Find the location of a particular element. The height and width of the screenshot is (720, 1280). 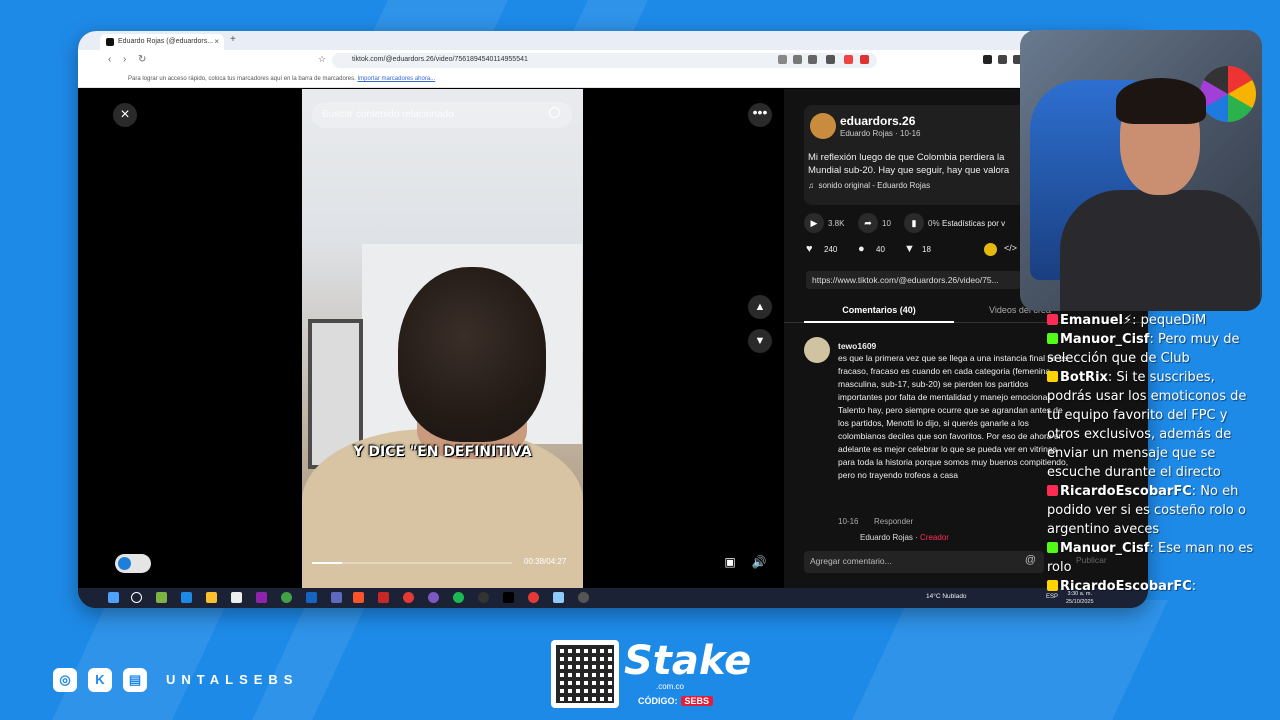

author-avatar is located at coordinates (823, 126).